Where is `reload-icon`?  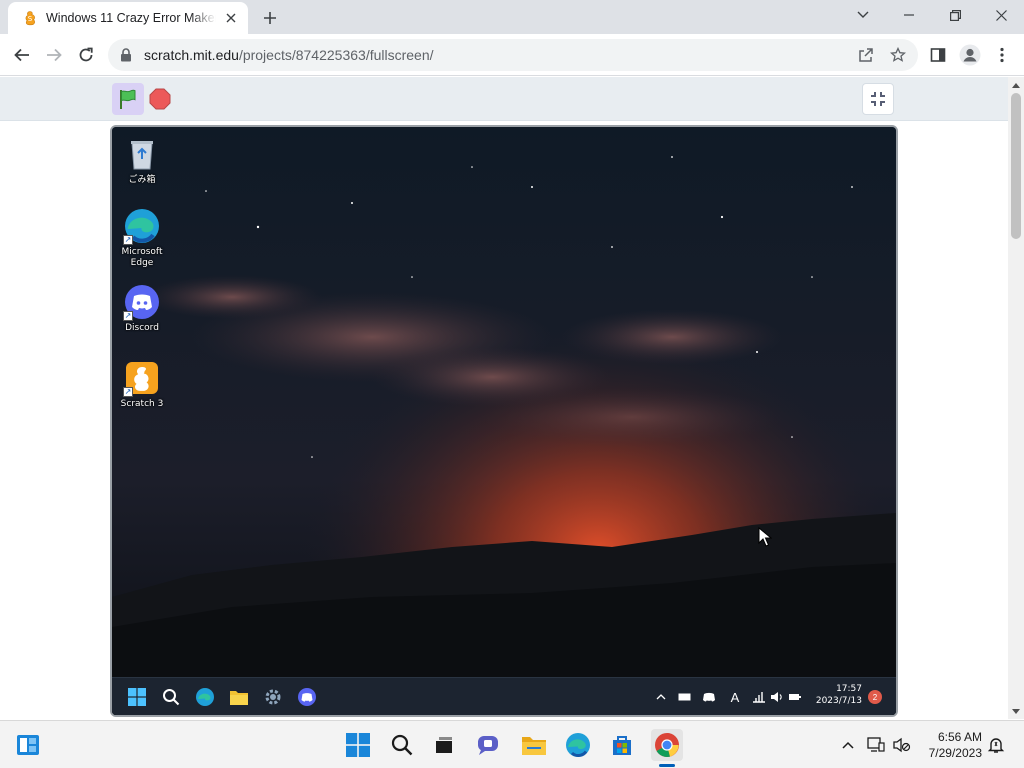 reload-icon is located at coordinates (86, 54).